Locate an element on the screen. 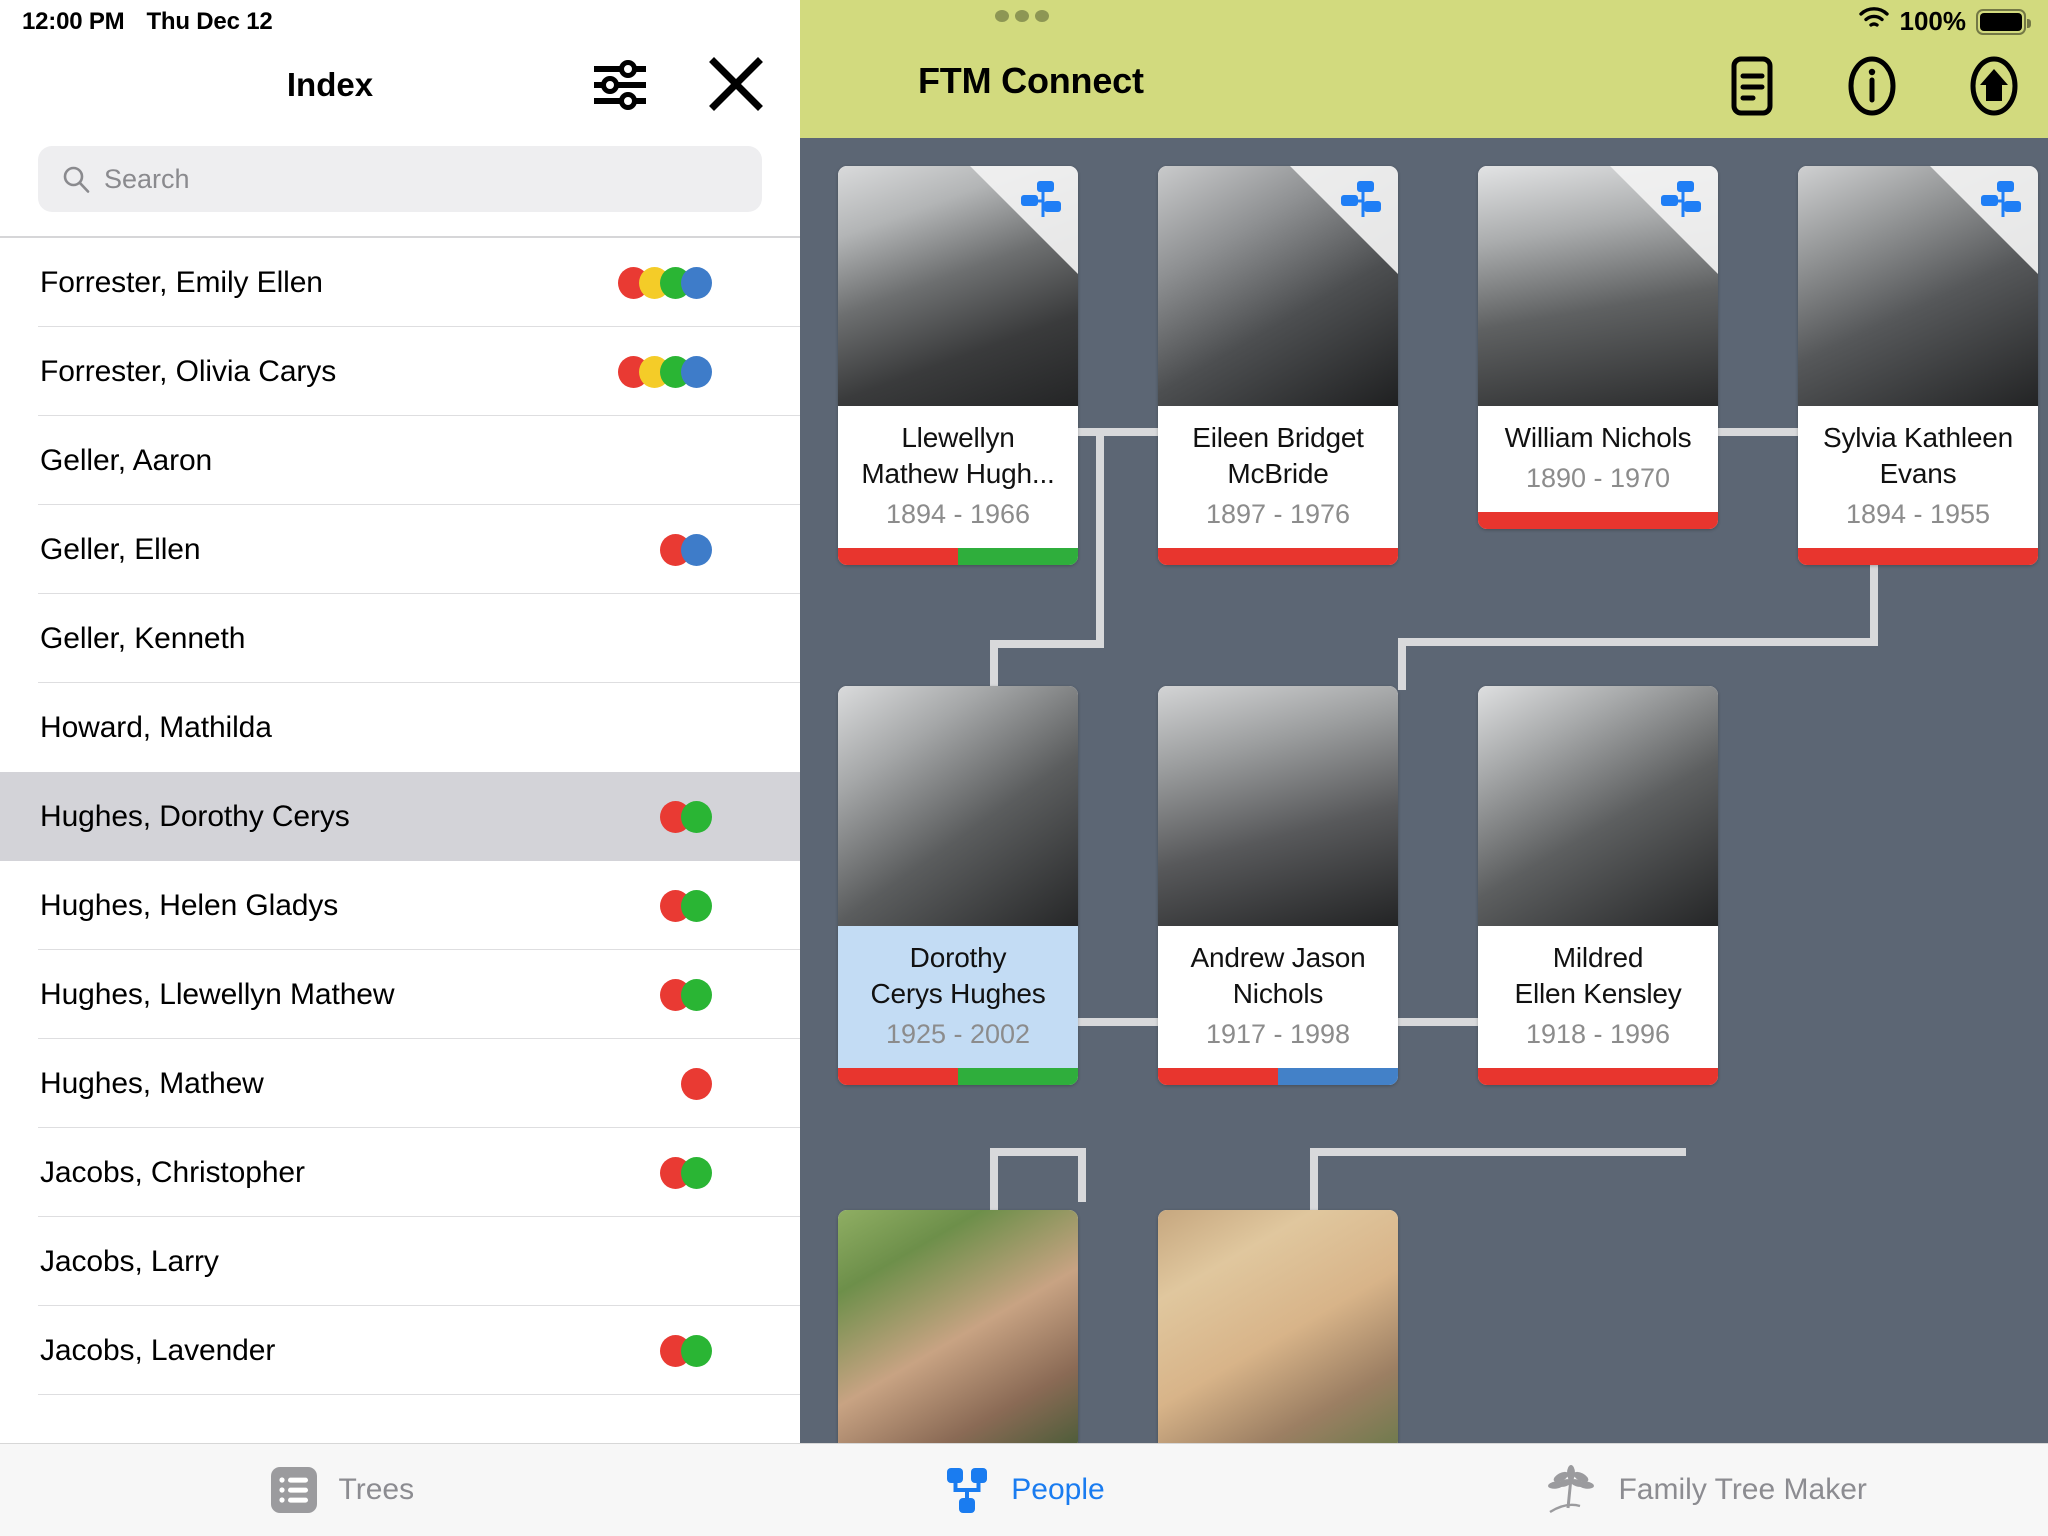  list-item-label: Geller, Aaron is located at coordinates (126, 460).